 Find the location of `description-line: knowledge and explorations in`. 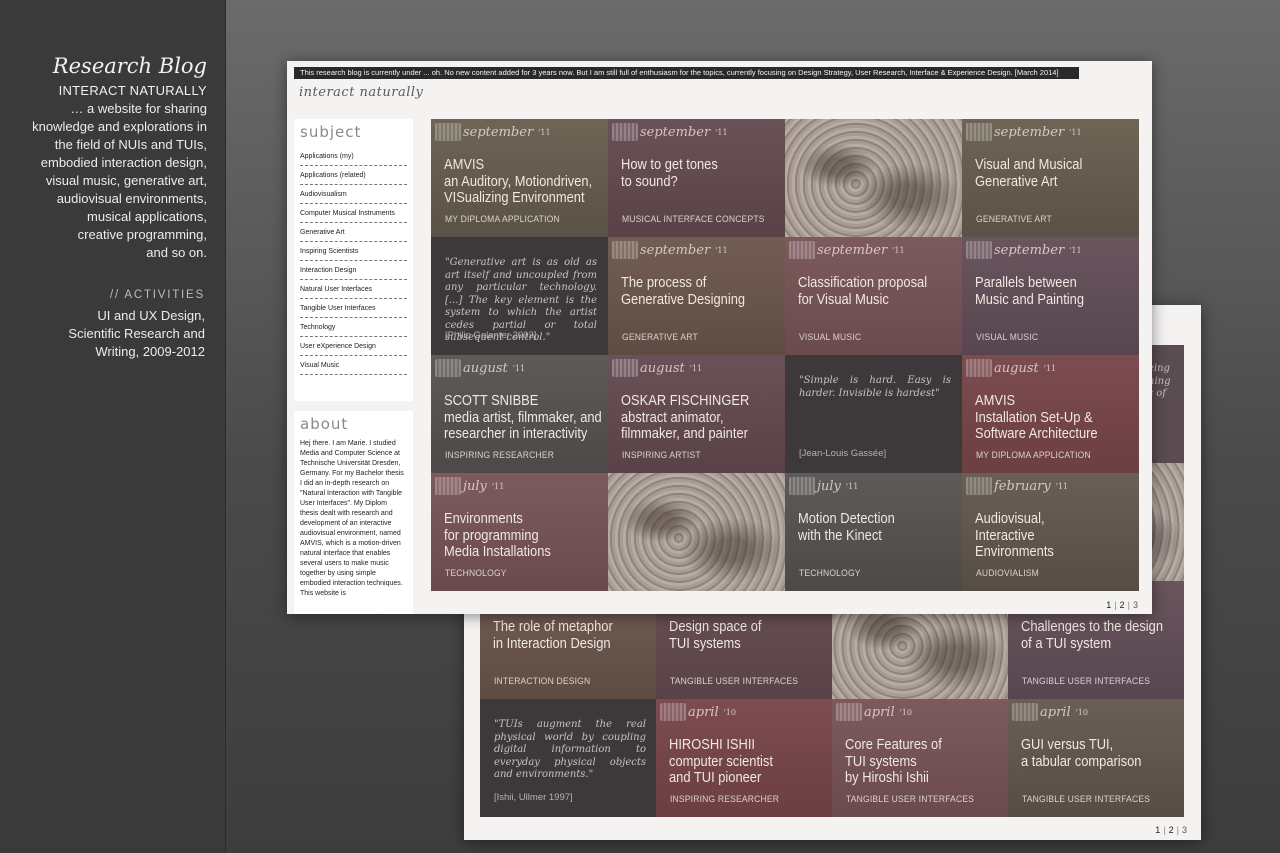

description-line: knowledge and explorations in is located at coordinates (119, 126).